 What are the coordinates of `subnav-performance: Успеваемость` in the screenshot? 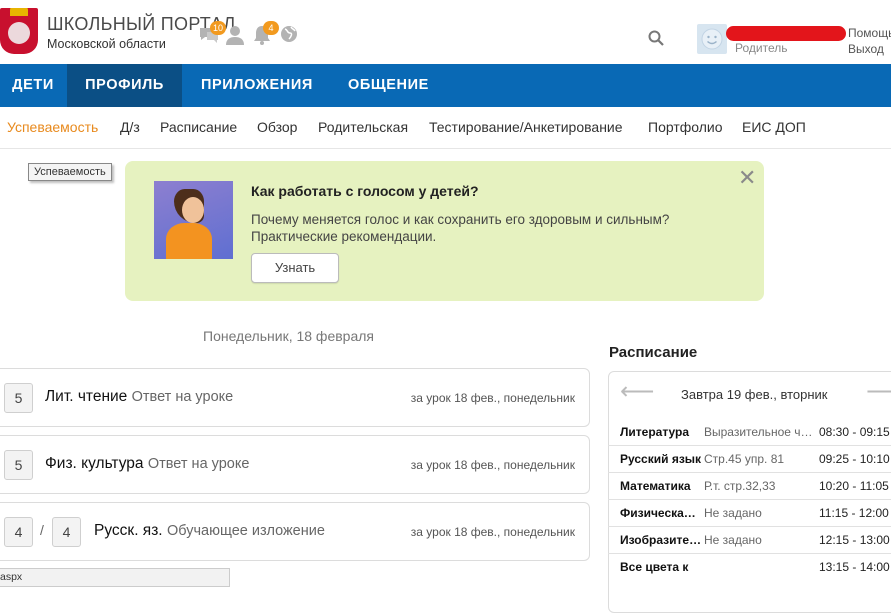 It's located at (52, 127).